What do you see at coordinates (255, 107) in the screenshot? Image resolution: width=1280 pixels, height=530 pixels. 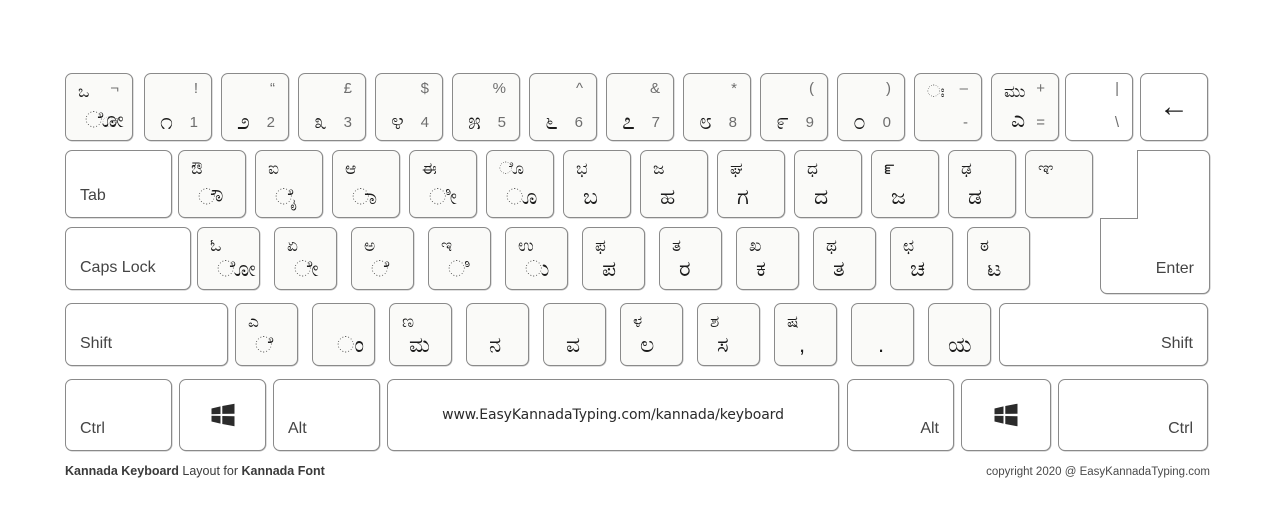 I see `key-2: “ ೨ 2` at bounding box center [255, 107].